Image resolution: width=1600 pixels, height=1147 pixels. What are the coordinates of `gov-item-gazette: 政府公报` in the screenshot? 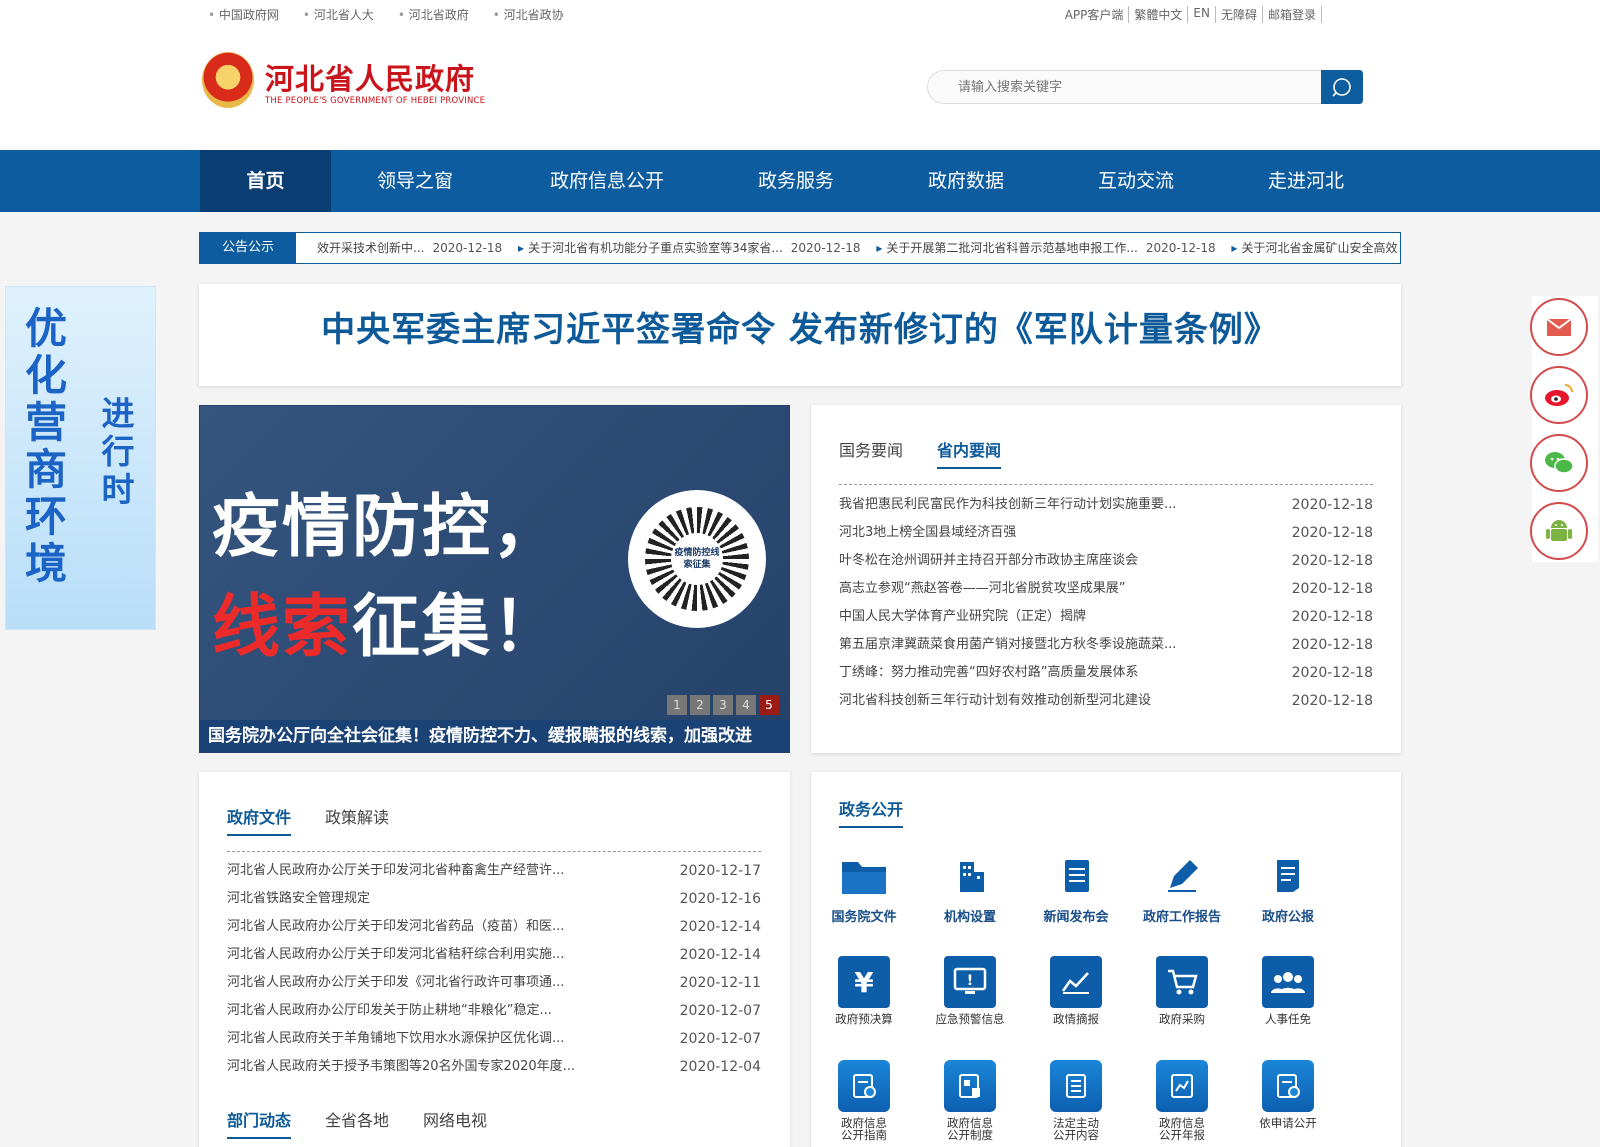 It's located at (1288, 890).